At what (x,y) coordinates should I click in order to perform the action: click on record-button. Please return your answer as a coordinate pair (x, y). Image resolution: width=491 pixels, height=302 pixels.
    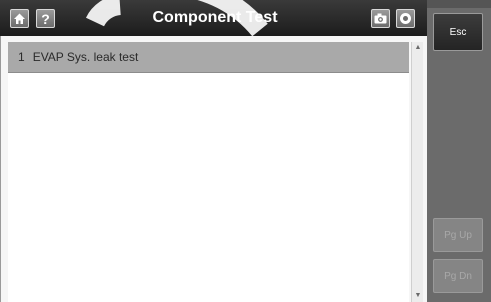
    Looking at the image, I should click on (405, 18).